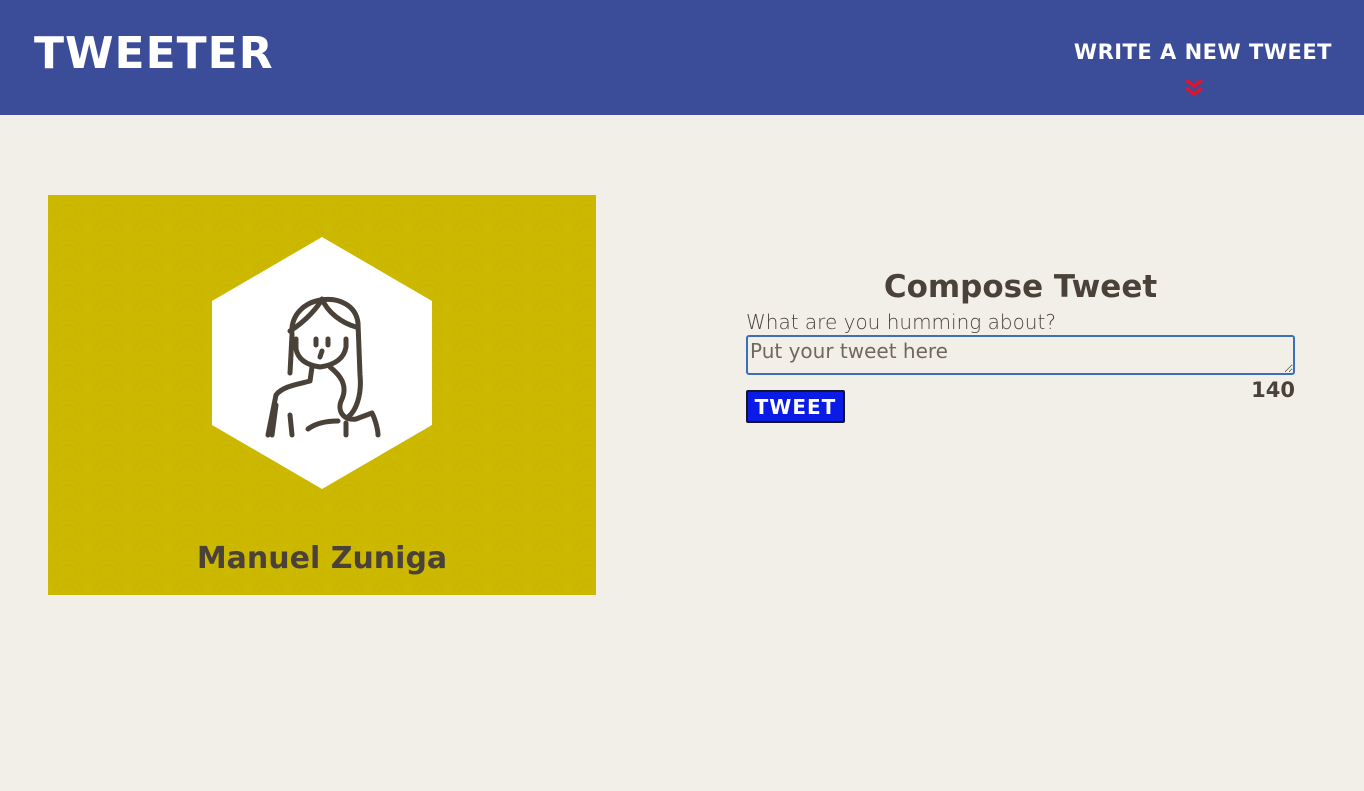  Describe the element at coordinates (1194, 88) in the screenshot. I see `double-chevron-down-icon` at that location.